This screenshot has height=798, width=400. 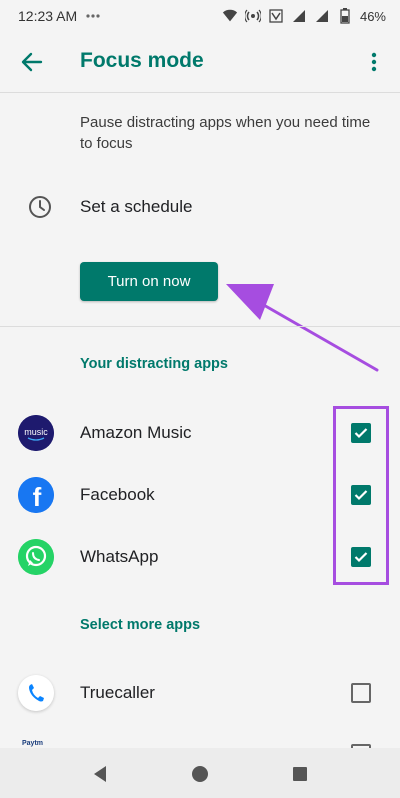 I want to click on checkbox-truecaller, so click(x=361, y=693).